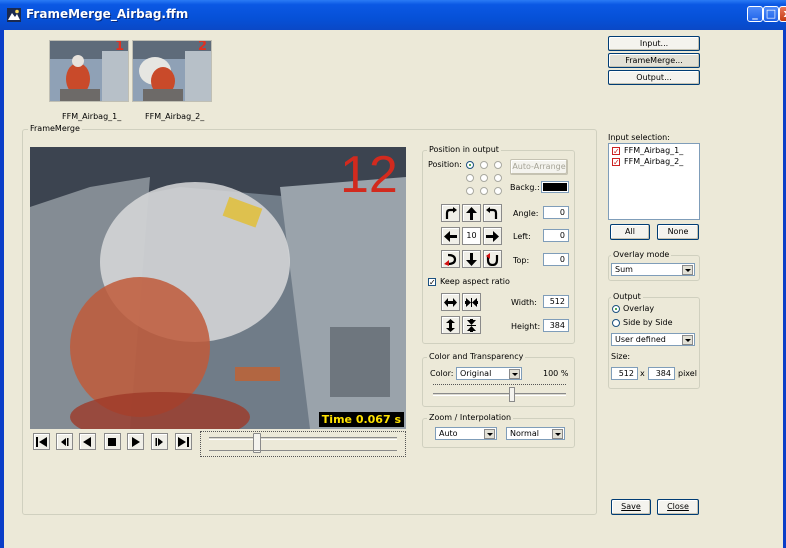 The image size is (786, 548). I want to click on thumbnail-2: 2, so click(172, 71).